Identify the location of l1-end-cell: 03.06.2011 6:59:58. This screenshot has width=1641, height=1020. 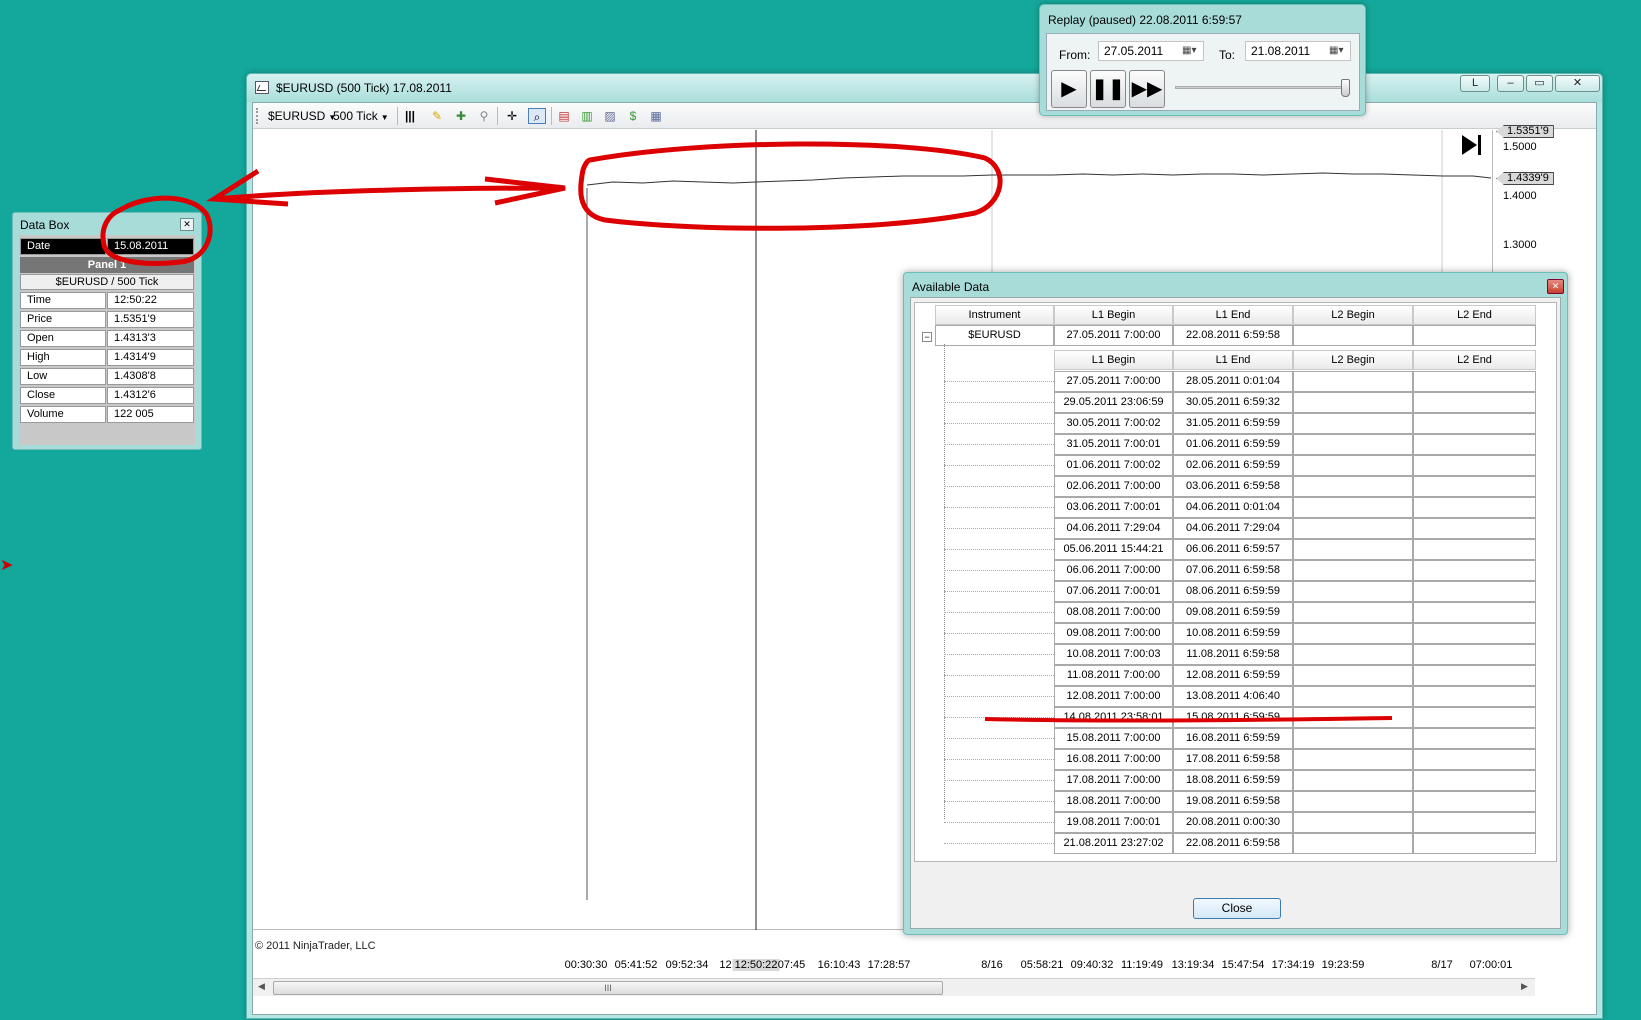
(1233, 486).